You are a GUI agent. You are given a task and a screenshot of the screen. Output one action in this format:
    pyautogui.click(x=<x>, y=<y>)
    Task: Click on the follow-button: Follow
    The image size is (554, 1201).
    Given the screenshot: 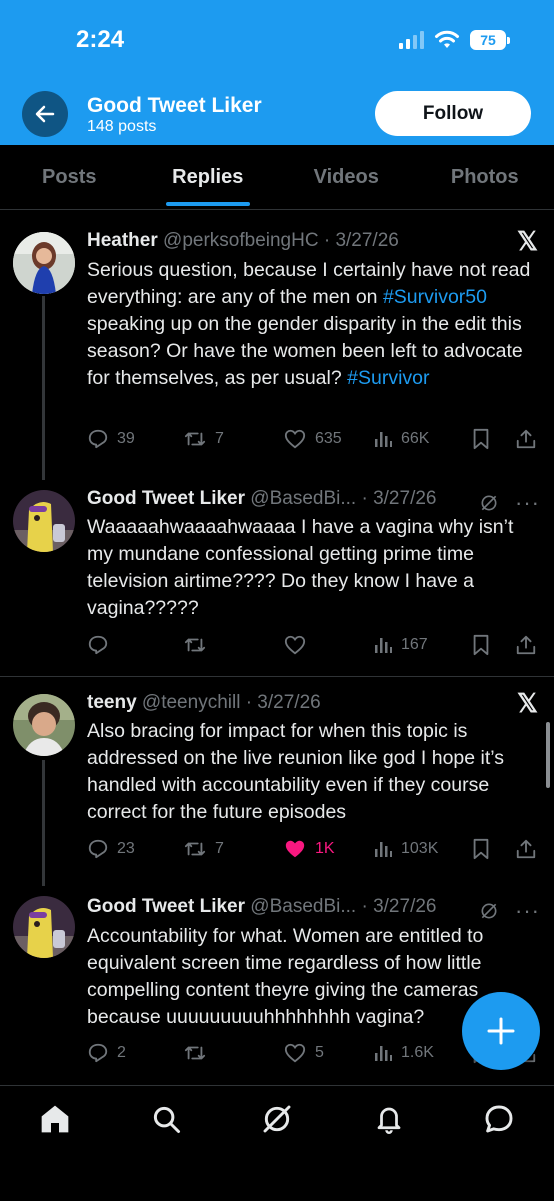 What is the action you would take?
    pyautogui.click(x=453, y=113)
    